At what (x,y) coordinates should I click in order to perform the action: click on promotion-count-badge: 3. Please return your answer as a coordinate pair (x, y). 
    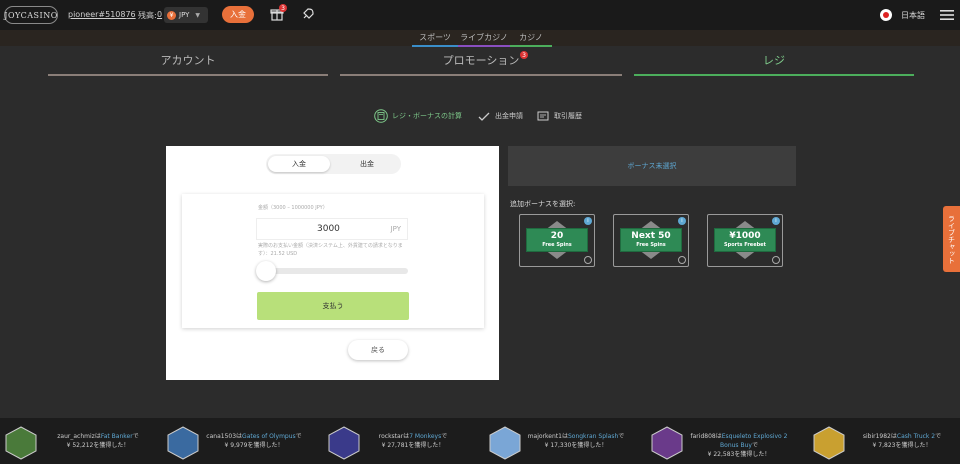
    Looking at the image, I should click on (524, 55).